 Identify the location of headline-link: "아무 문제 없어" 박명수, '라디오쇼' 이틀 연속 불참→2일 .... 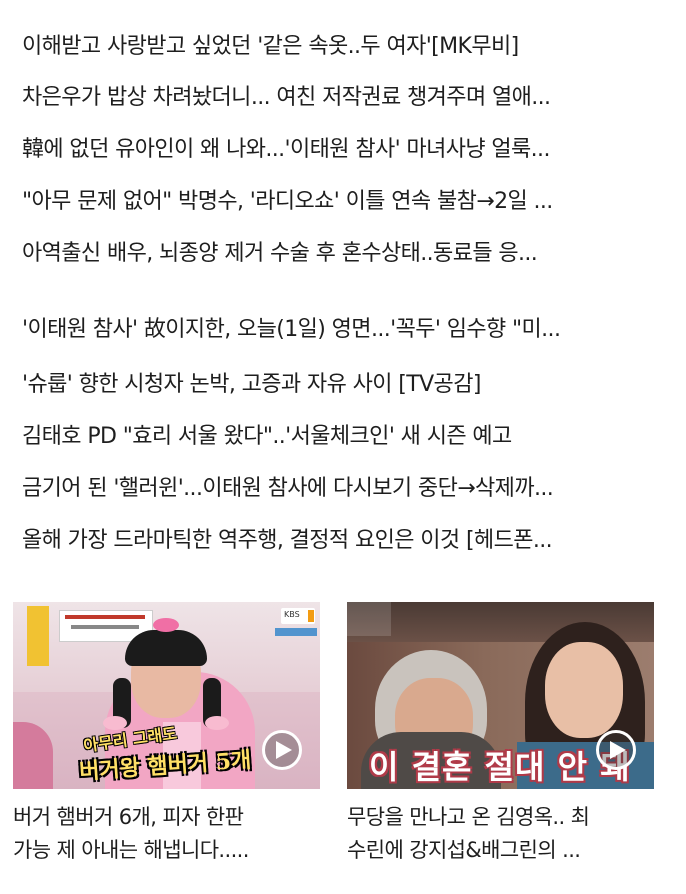
(342, 202).